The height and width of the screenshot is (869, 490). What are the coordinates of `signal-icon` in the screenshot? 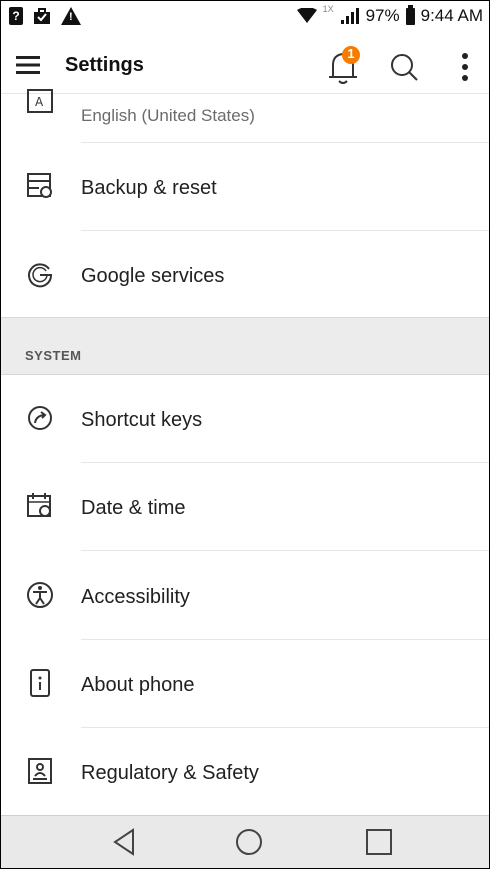 It's located at (349, 16).